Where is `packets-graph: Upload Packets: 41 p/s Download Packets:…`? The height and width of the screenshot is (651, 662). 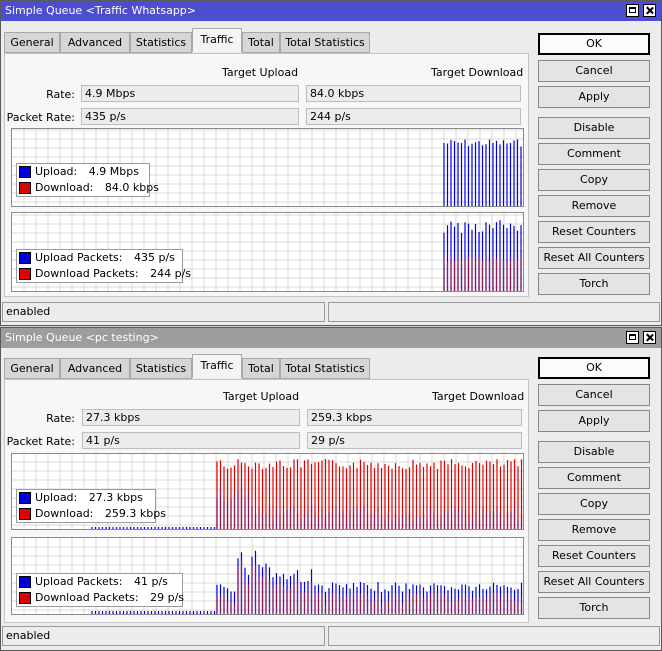
packets-graph: Upload Packets: 41 p/s Download Packets:… is located at coordinates (267, 576).